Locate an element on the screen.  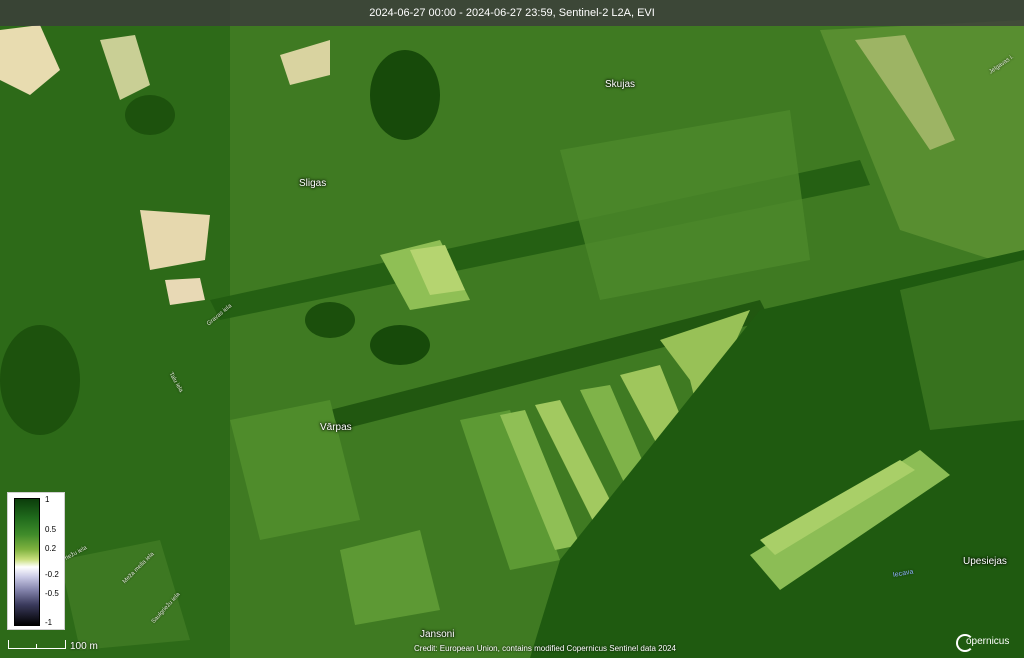
legend-tick: -0.2 is located at coordinates (52, 574).